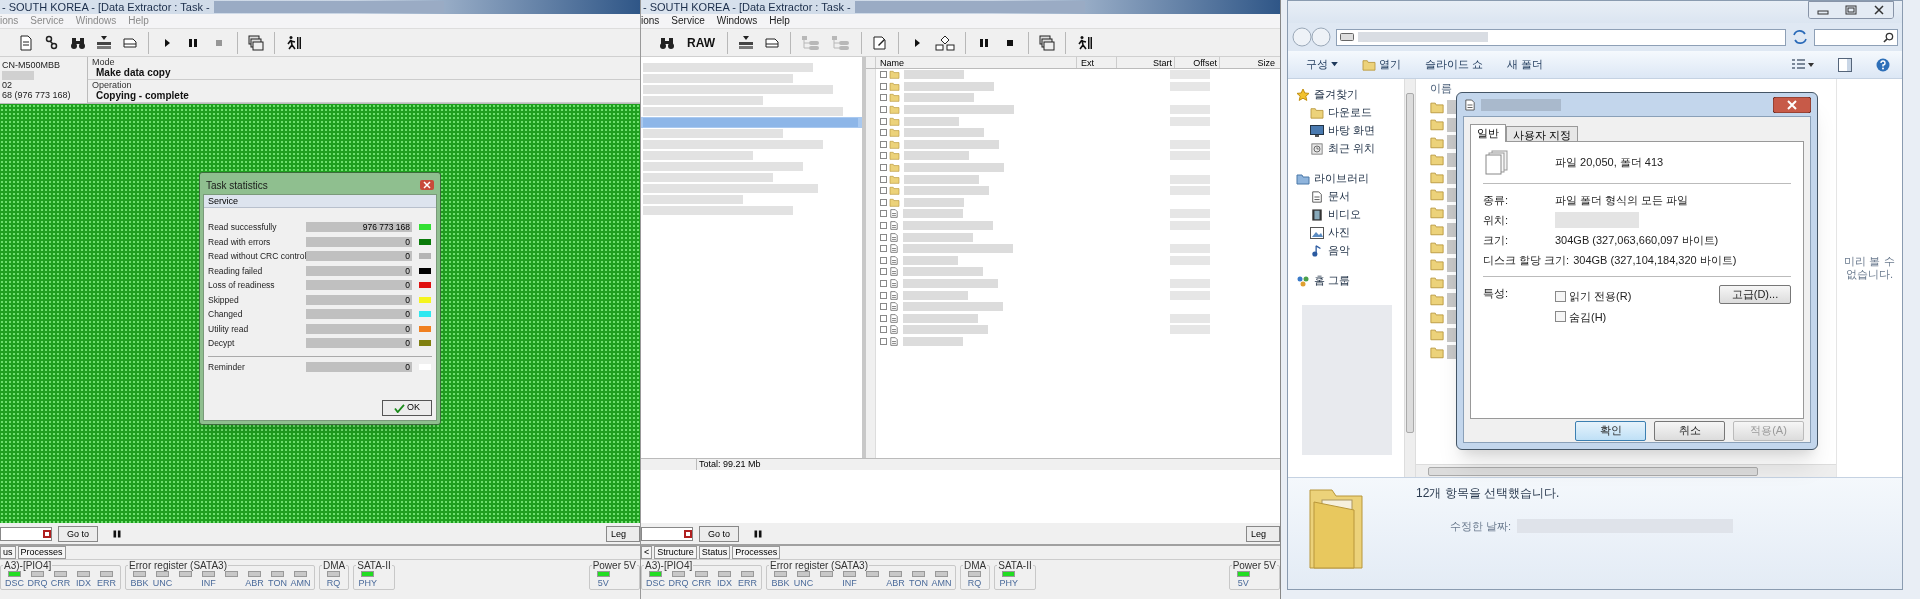 The height and width of the screenshot is (599, 1920). Describe the element at coordinates (737, 21) in the screenshot. I see `menu-item: Windows` at that location.